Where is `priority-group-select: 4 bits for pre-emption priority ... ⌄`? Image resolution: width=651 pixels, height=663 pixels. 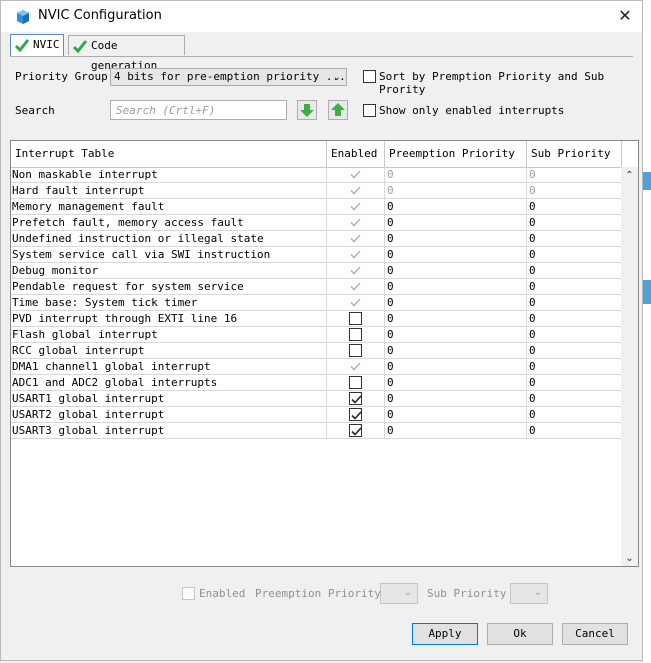 priority-group-select: 4 bits for pre-emption priority ... ⌄ is located at coordinates (228, 77).